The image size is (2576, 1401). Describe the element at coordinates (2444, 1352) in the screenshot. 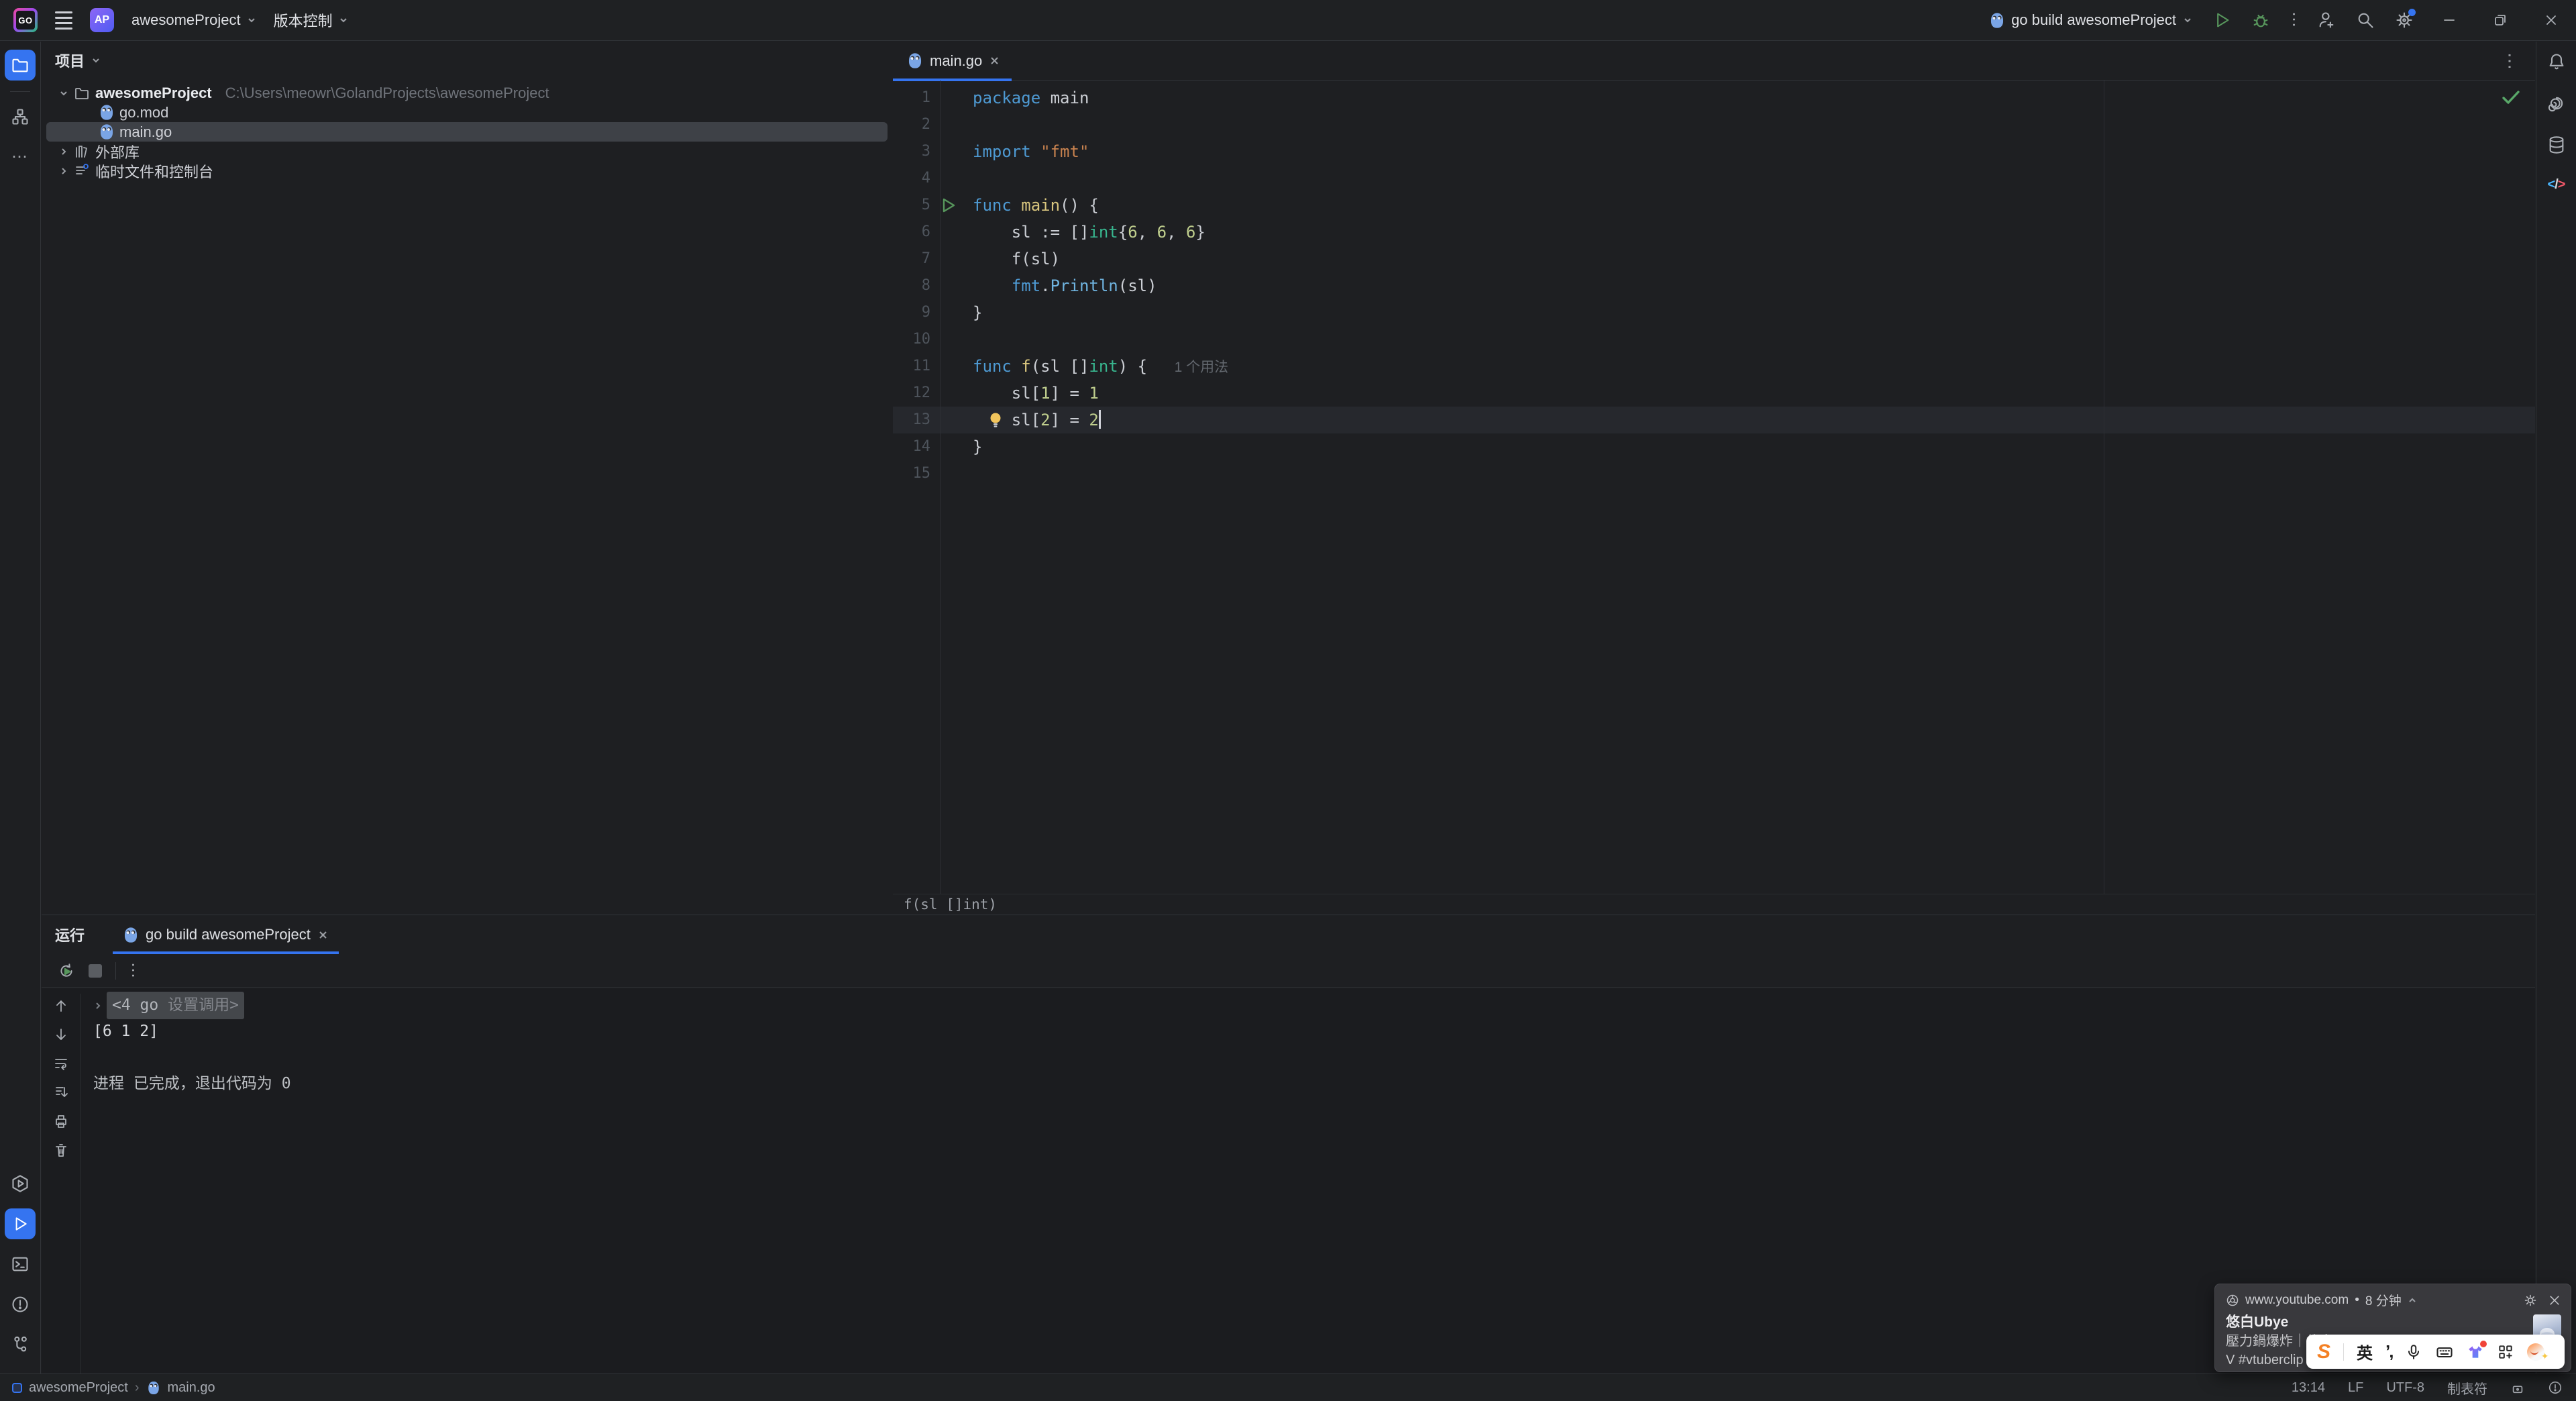

I see `keyboard-icon` at that location.